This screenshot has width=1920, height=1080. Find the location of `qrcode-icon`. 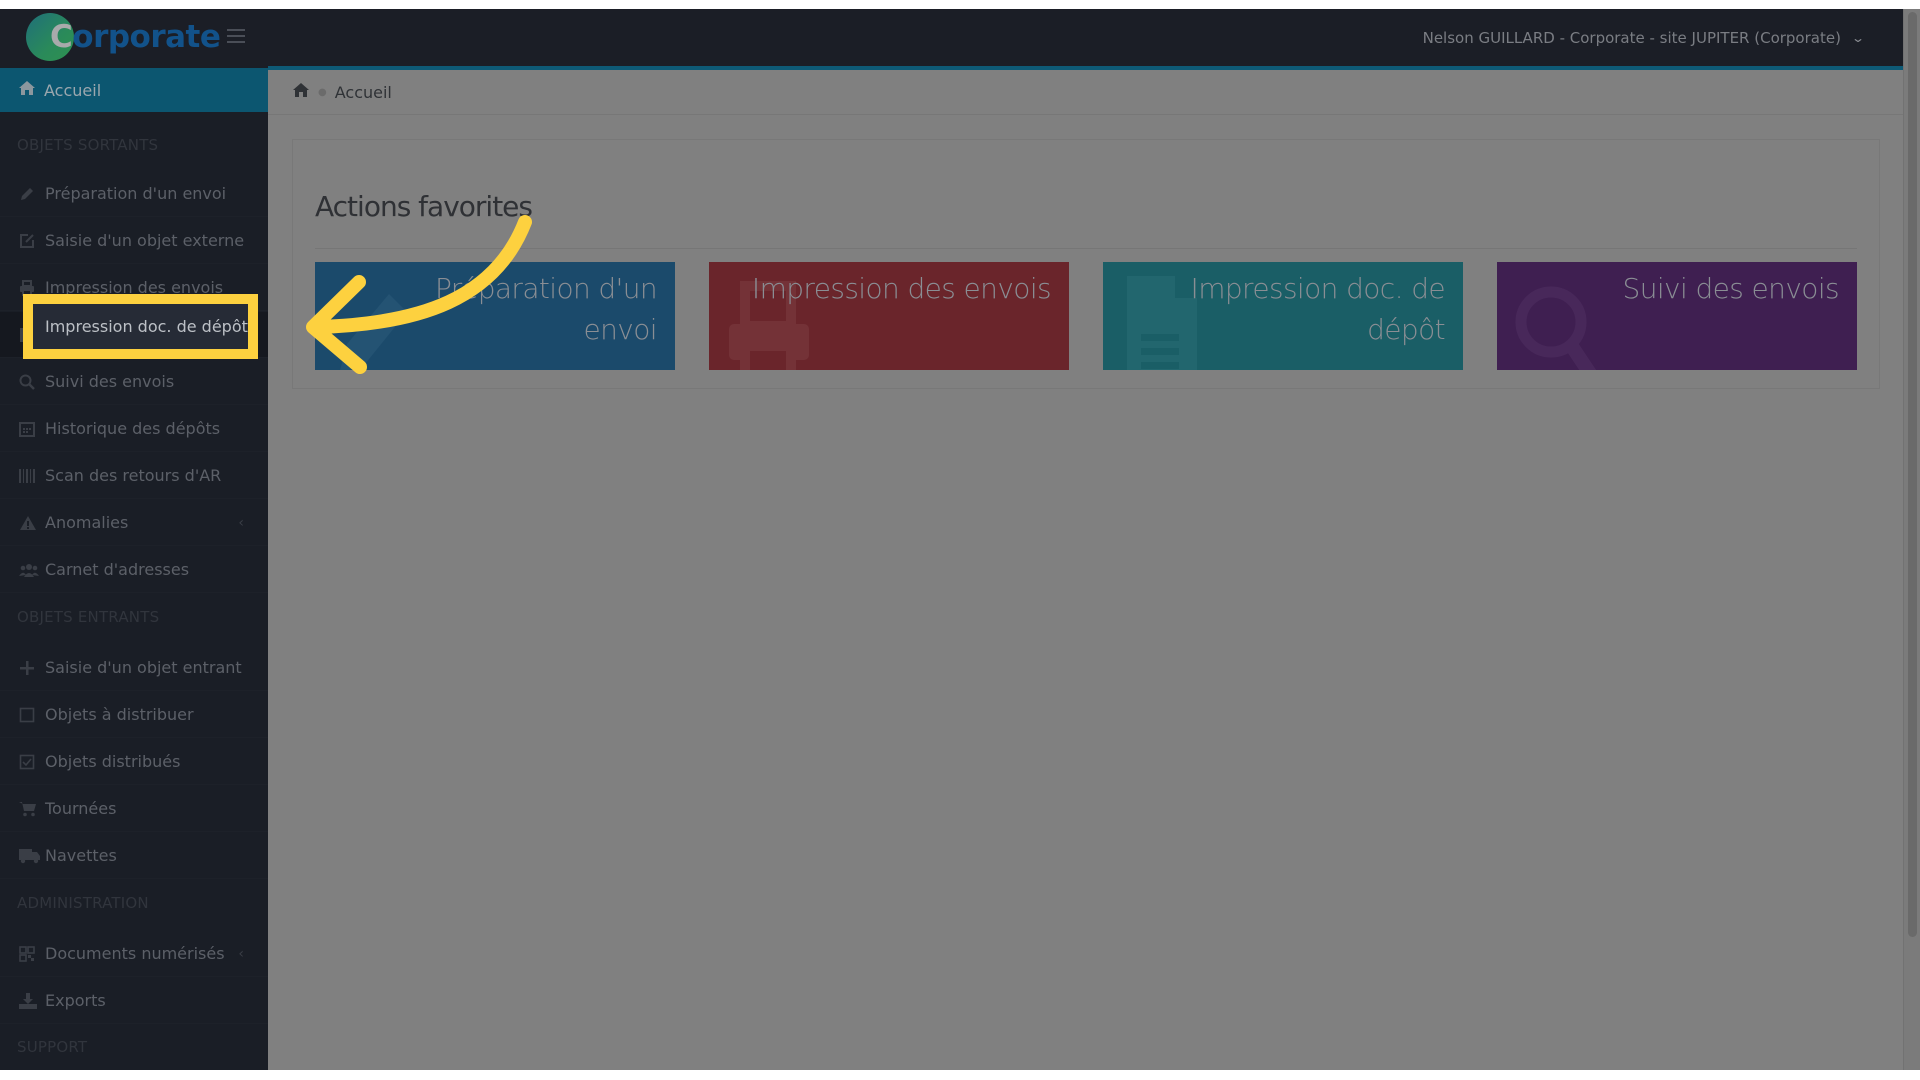

qrcode-icon is located at coordinates (32, 953).